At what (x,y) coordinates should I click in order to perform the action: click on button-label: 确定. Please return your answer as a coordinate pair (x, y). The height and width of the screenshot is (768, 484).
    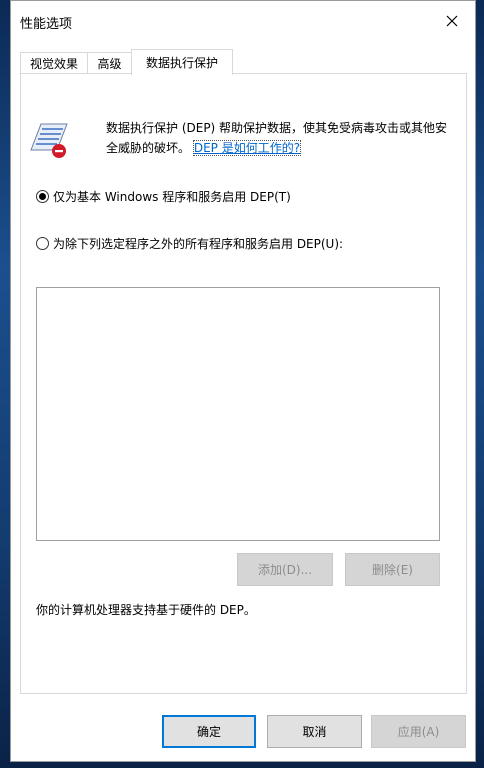
    Looking at the image, I should click on (208, 732).